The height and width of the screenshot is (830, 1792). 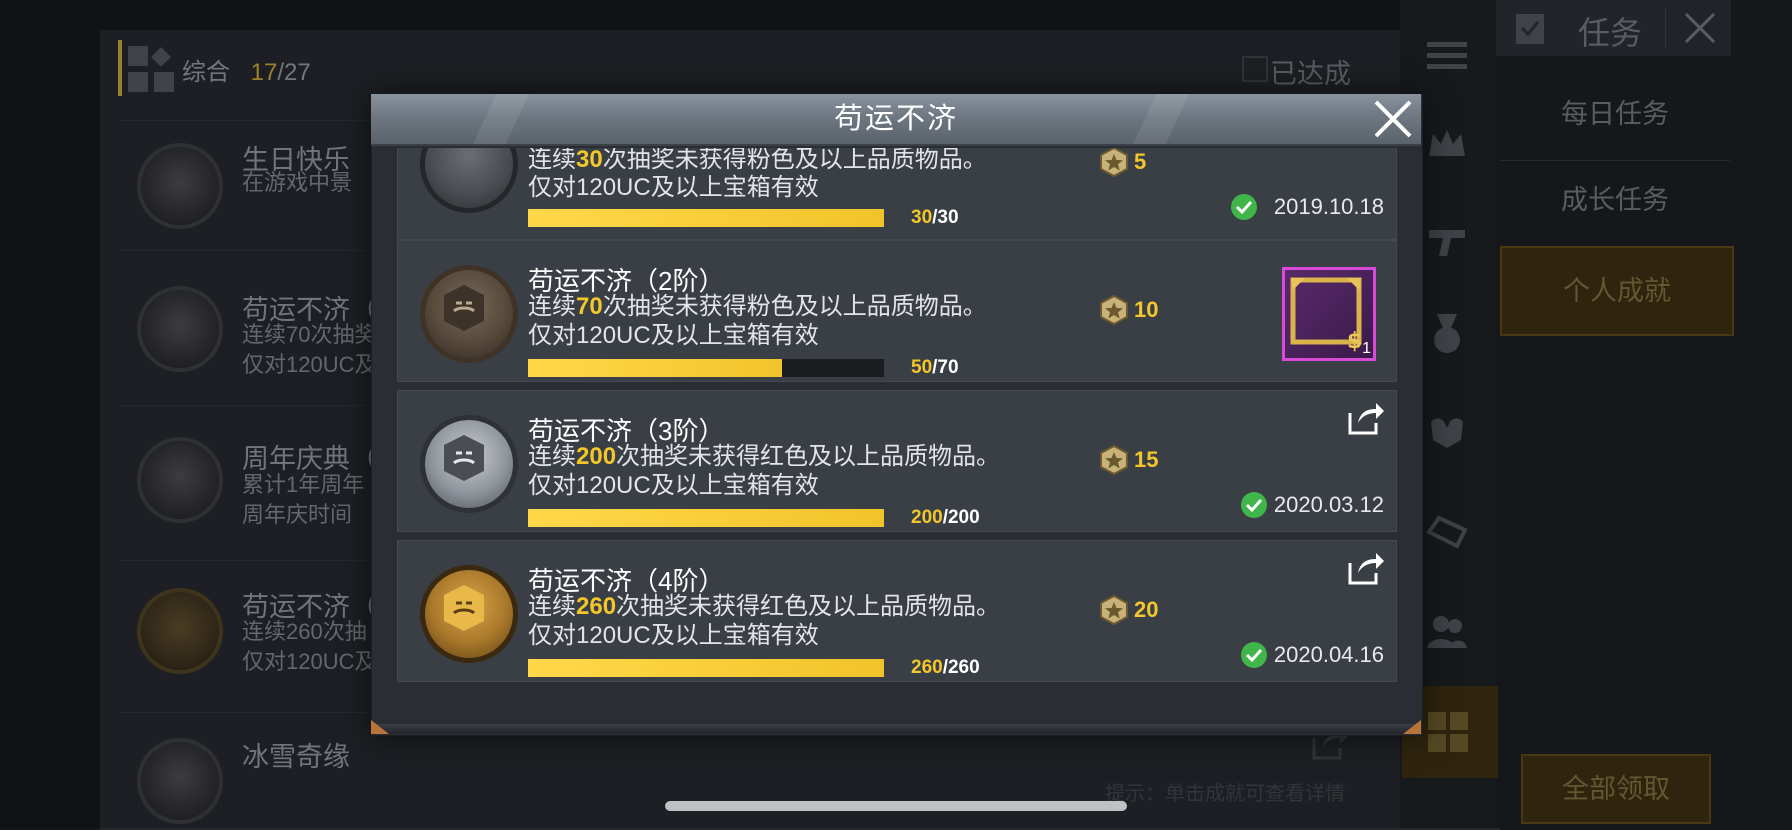 What do you see at coordinates (757, 159) in the screenshot?
I see `achievement-desc: 连续30次抽奖未获得粉色及以上品质物品。` at bounding box center [757, 159].